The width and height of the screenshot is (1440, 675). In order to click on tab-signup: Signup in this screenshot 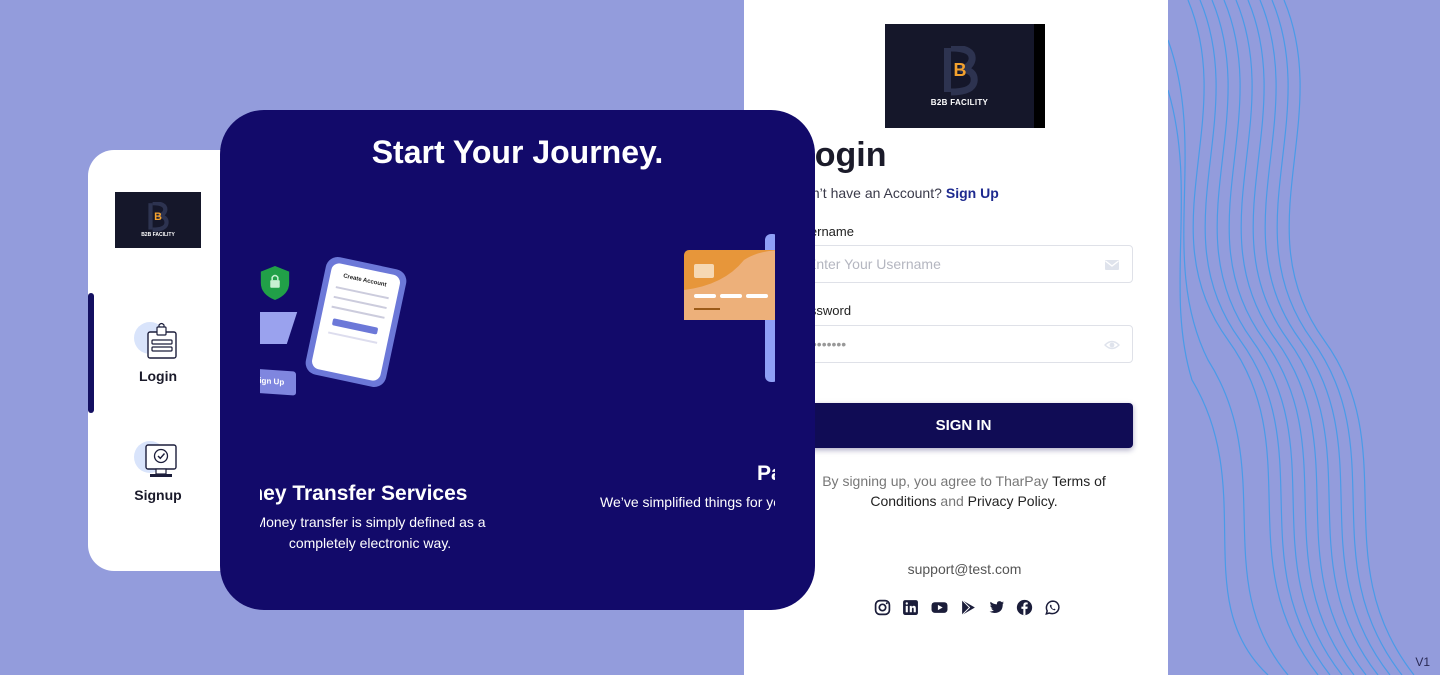, I will do `click(158, 470)`.